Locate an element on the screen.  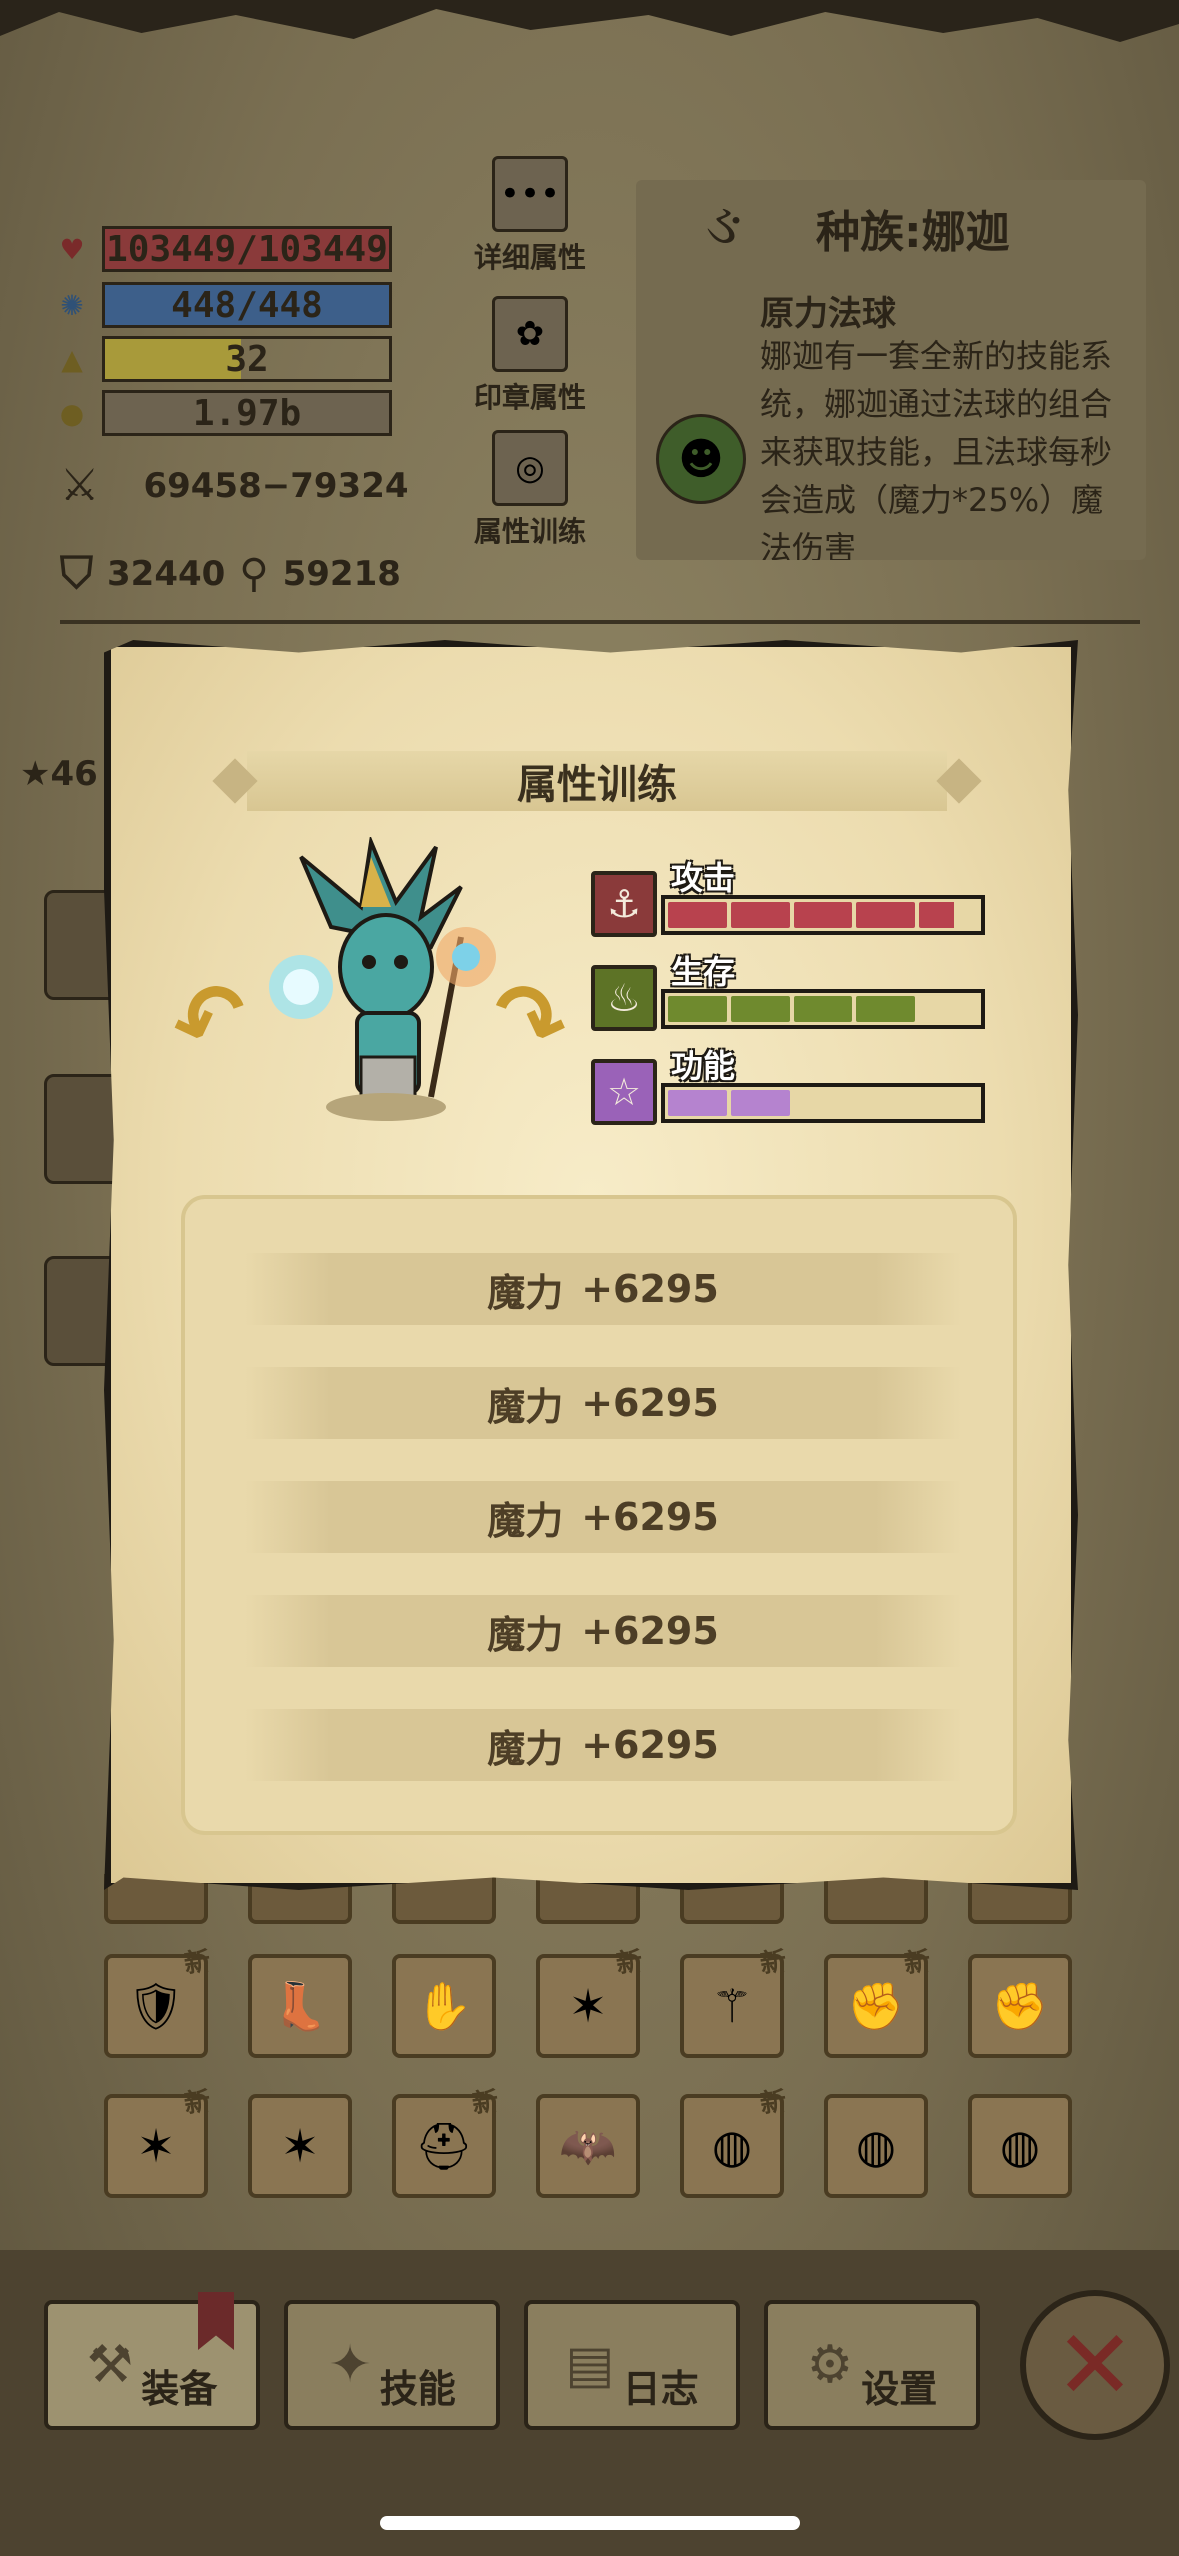
equip-slot: ✶ is located at coordinates (300, 2146).